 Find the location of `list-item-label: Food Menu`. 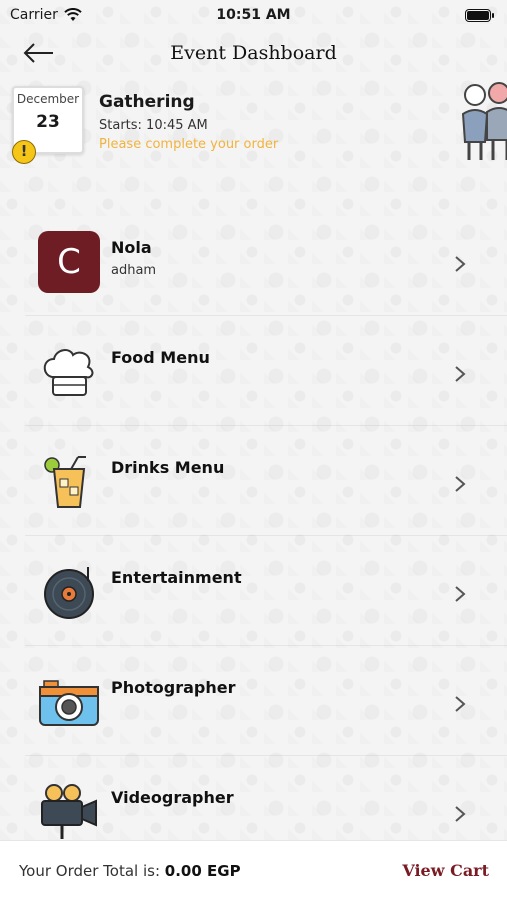

list-item-label: Food Menu is located at coordinates (160, 357).